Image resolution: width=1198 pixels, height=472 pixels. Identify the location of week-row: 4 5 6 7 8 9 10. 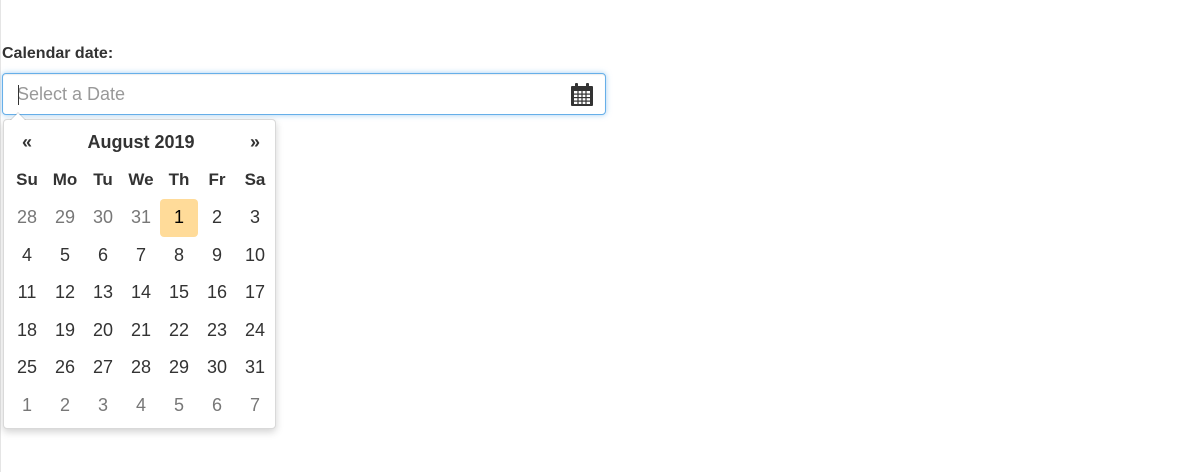
(141, 256).